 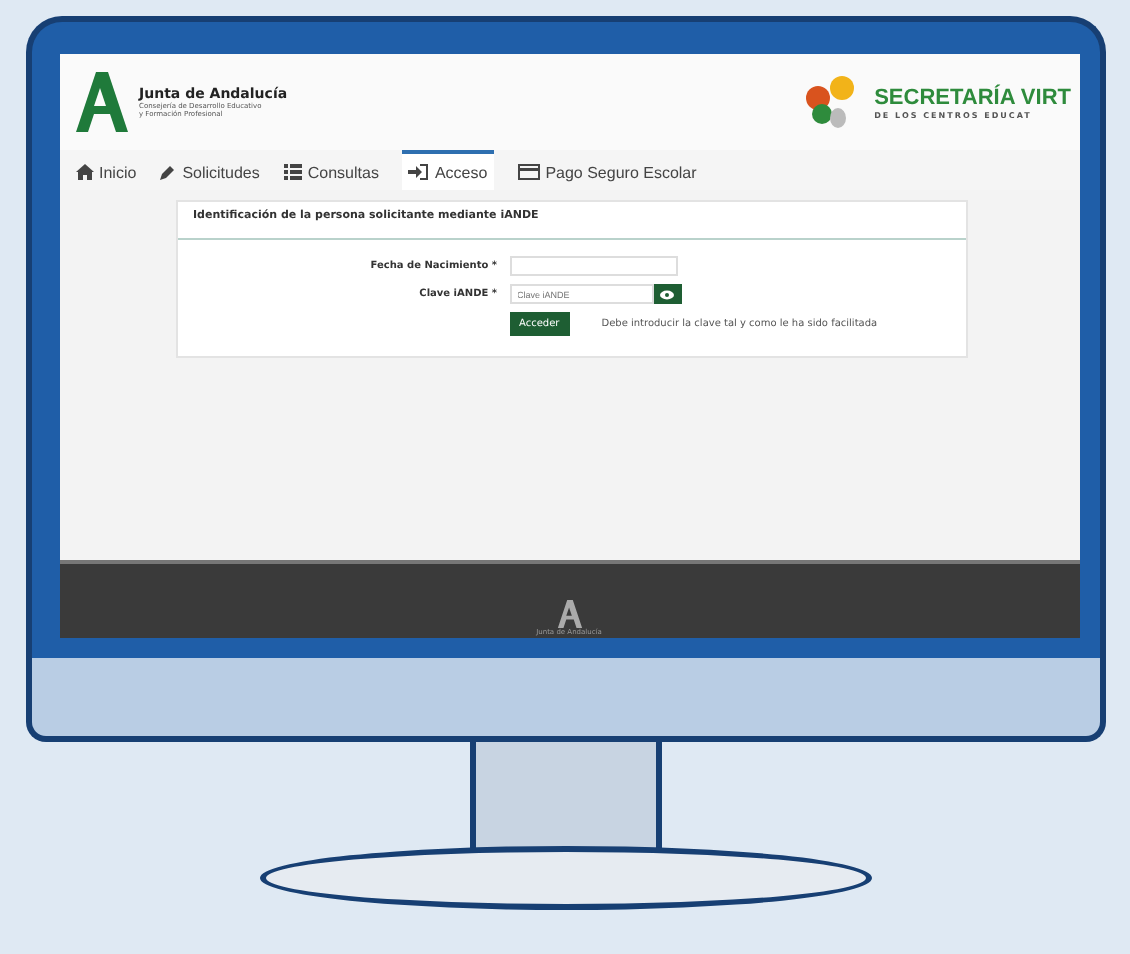 I want to click on date-field, so click(x=593, y=266).